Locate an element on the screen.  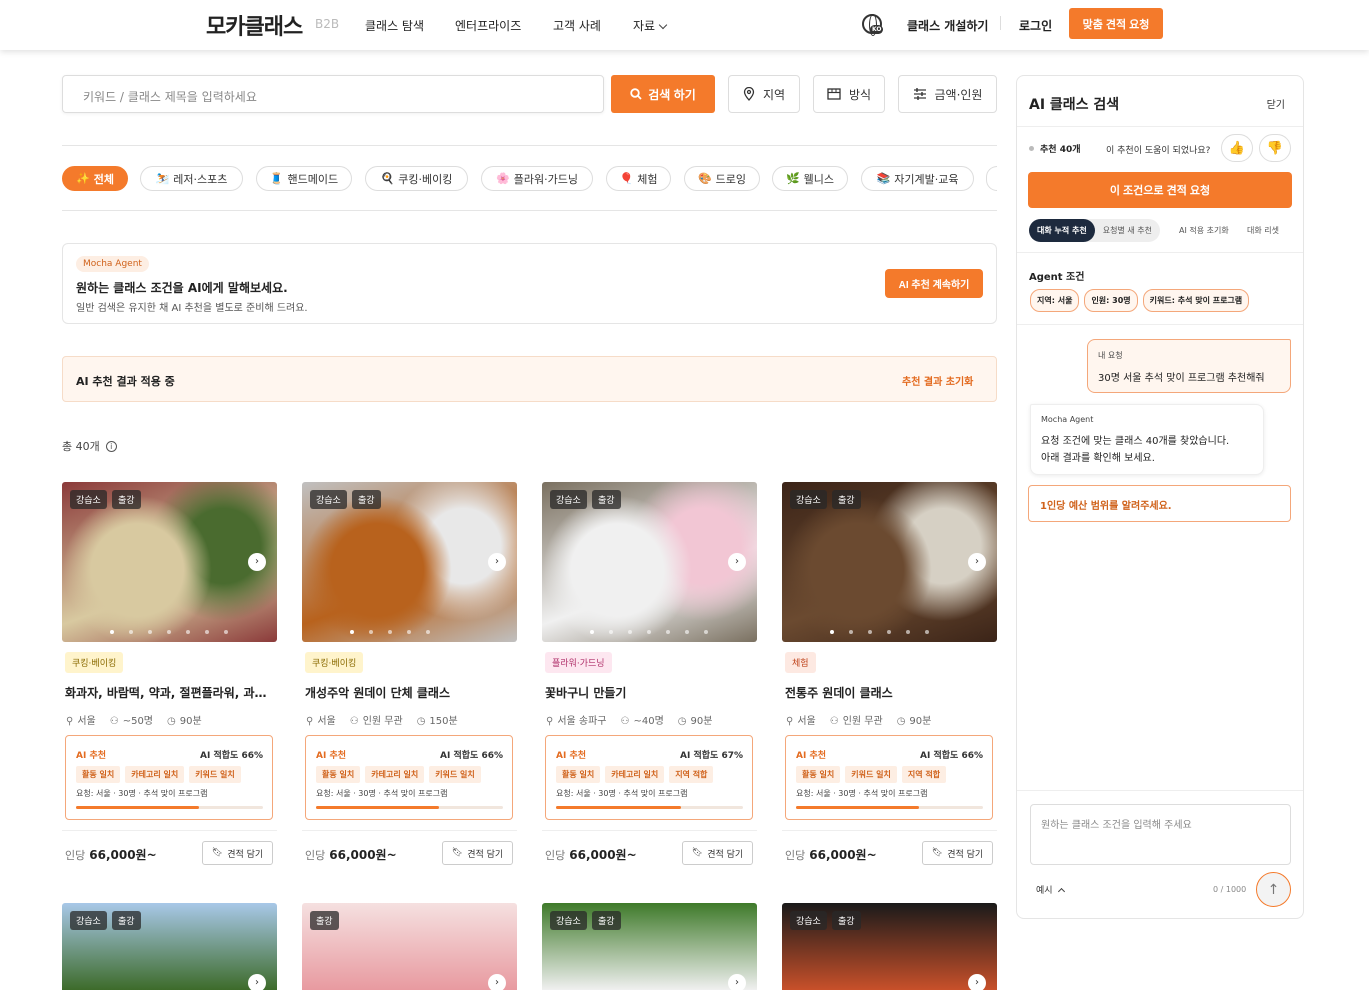
reset-recommend-link: 추천 결과 초기화 is located at coordinates (937, 380).